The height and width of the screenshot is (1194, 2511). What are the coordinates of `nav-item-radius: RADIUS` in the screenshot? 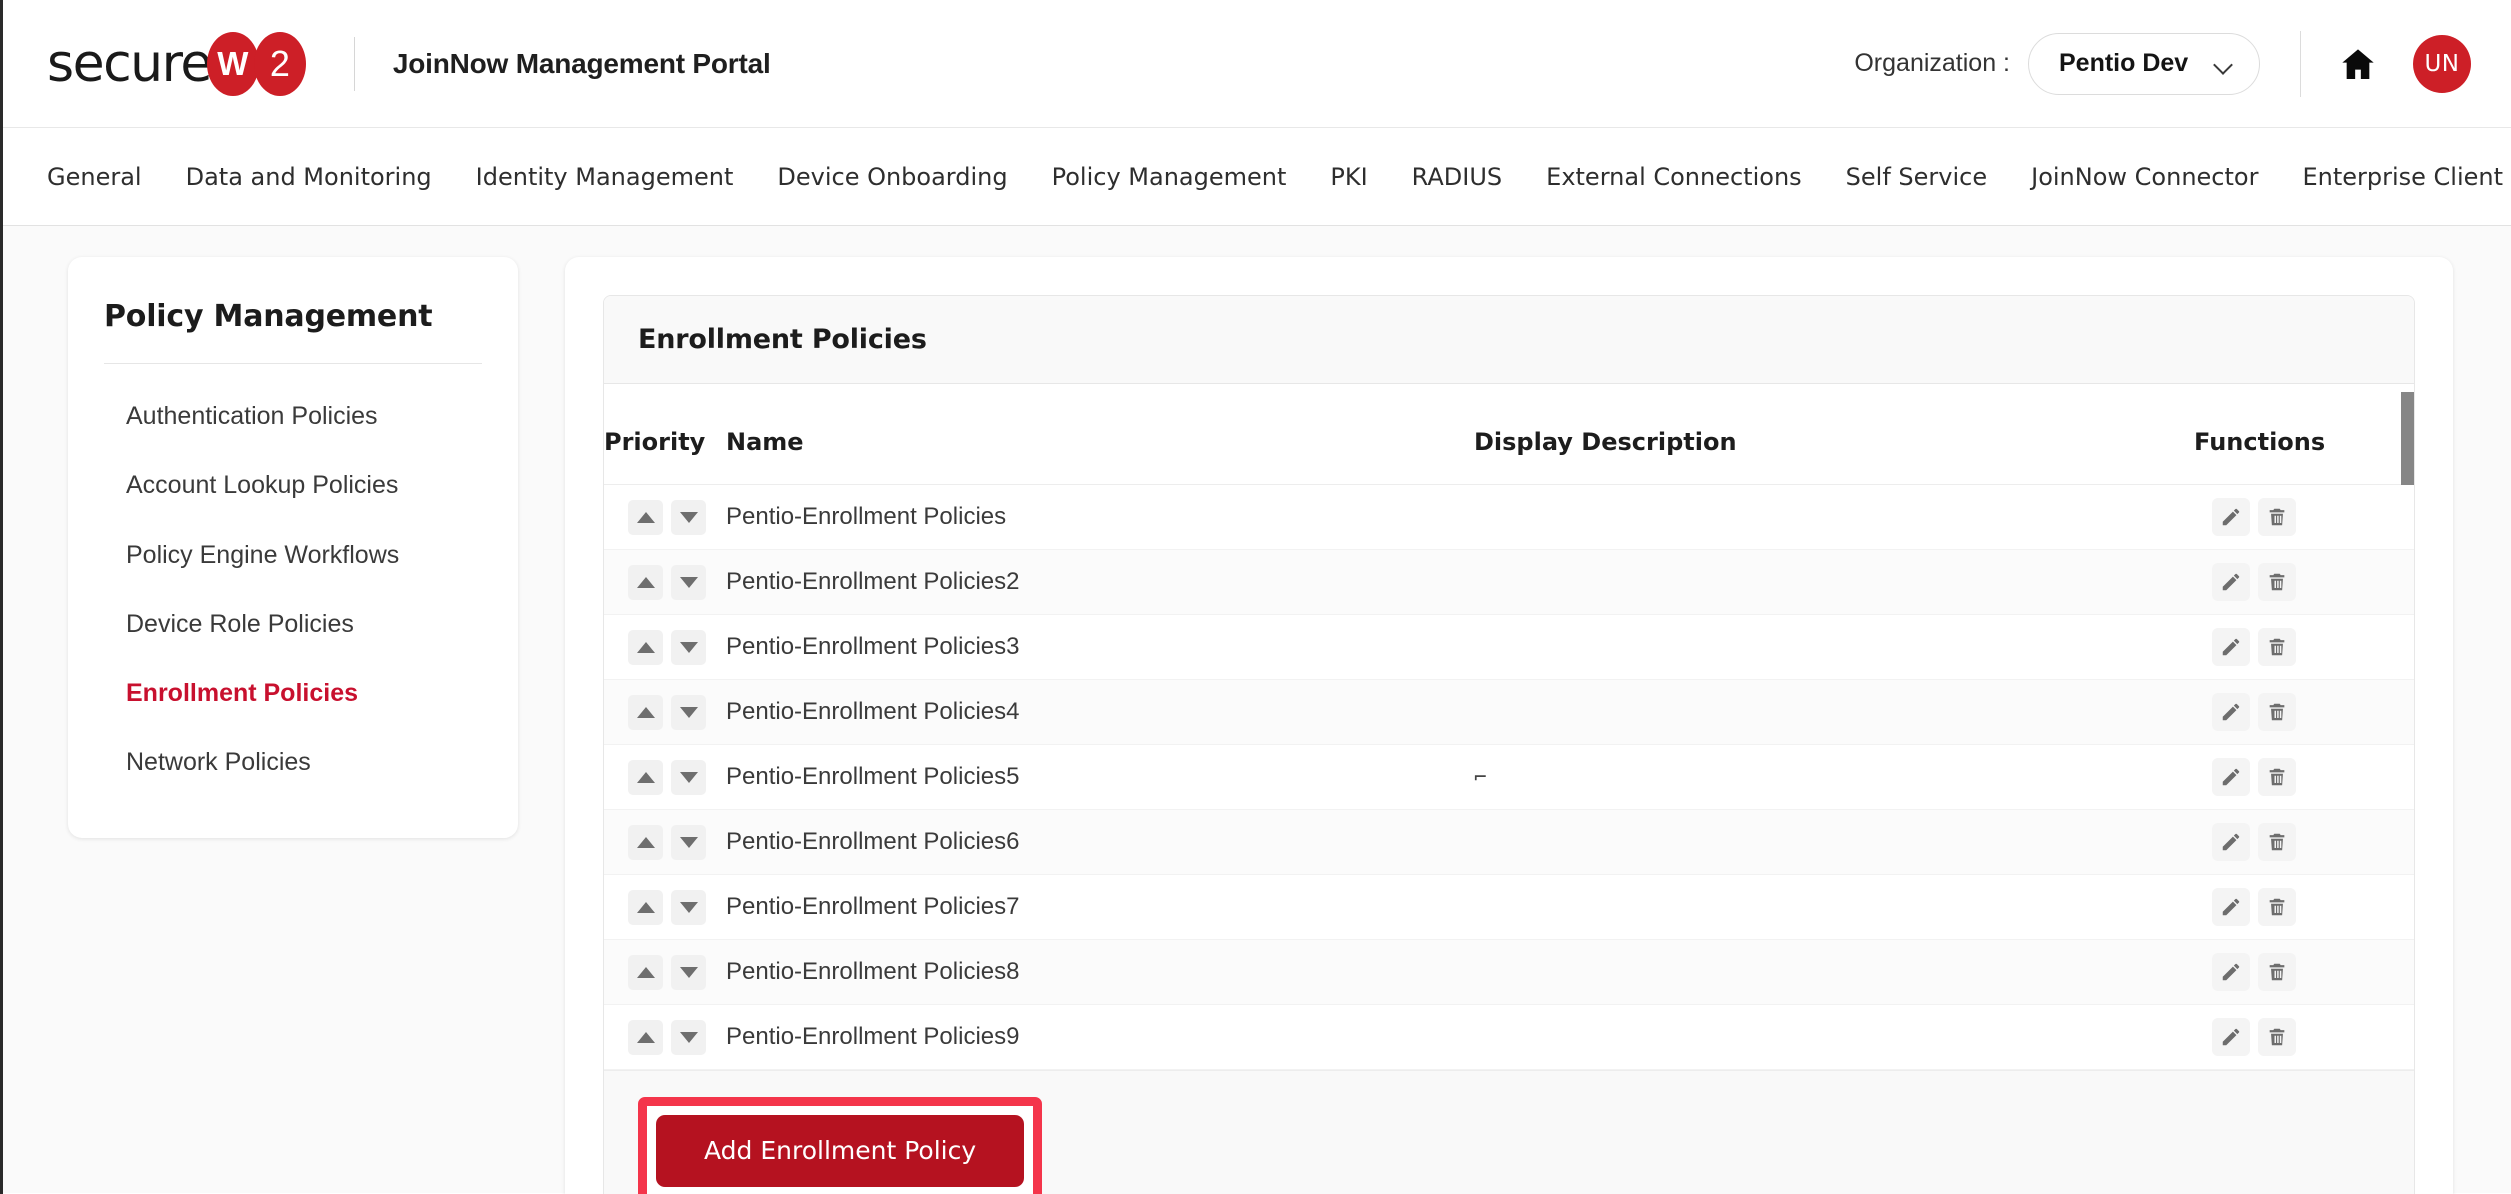 It's located at (1457, 177).